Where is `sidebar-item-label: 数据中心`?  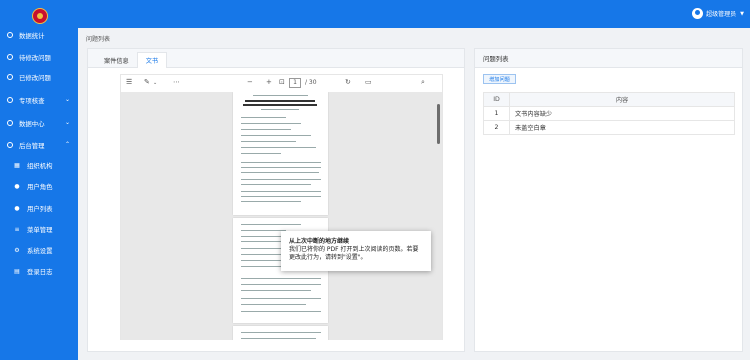
sidebar-item-label: 数据中心 is located at coordinates (32, 123).